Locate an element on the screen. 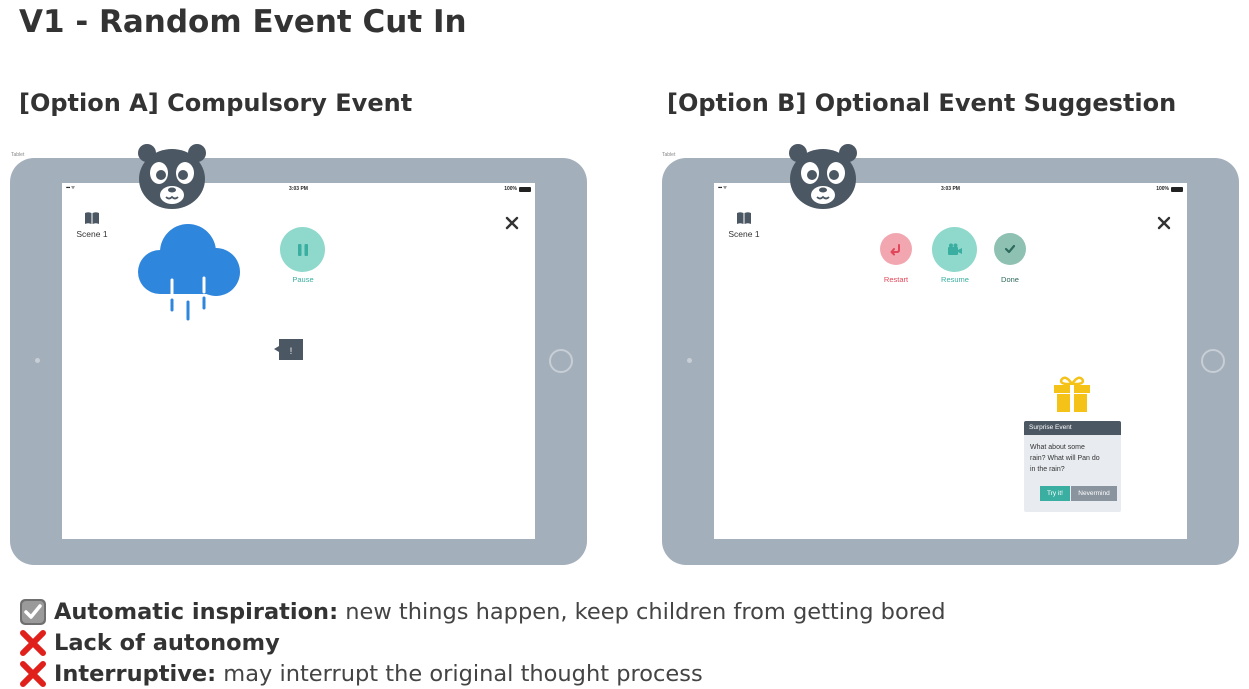  done-button is located at coordinates (1010, 249).